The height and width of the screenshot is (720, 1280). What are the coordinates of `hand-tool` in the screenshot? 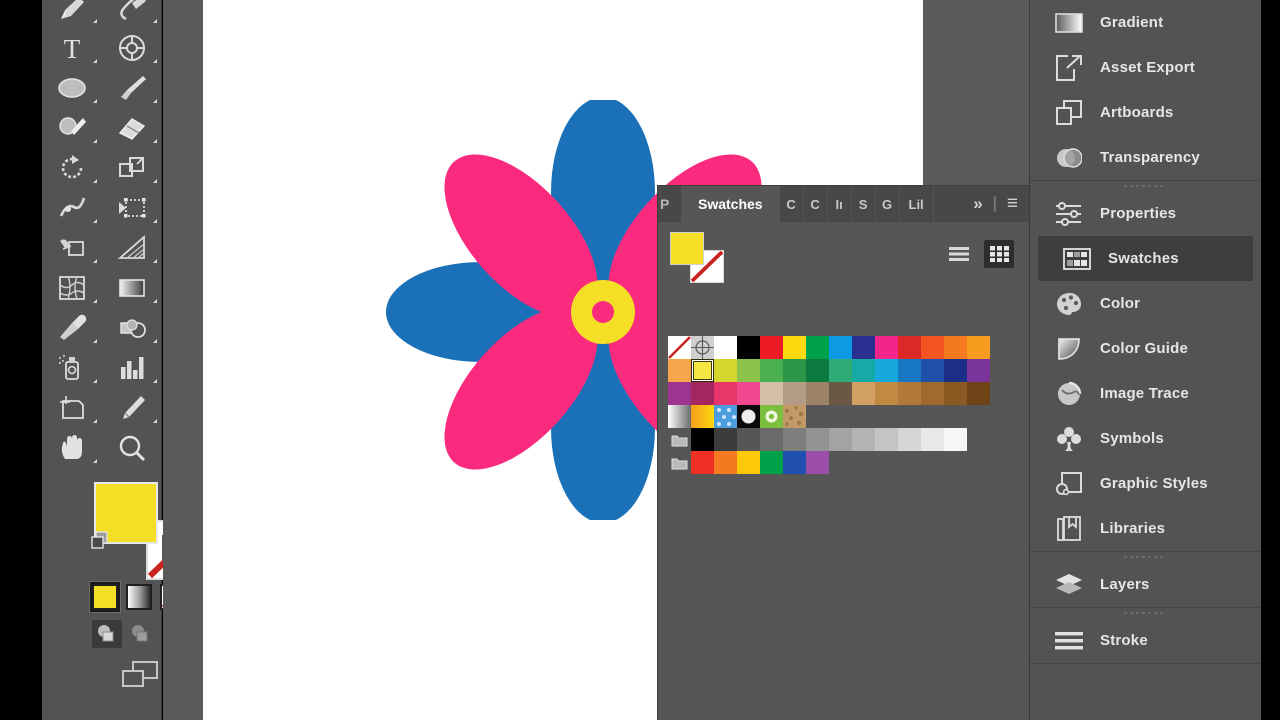 It's located at (72, 448).